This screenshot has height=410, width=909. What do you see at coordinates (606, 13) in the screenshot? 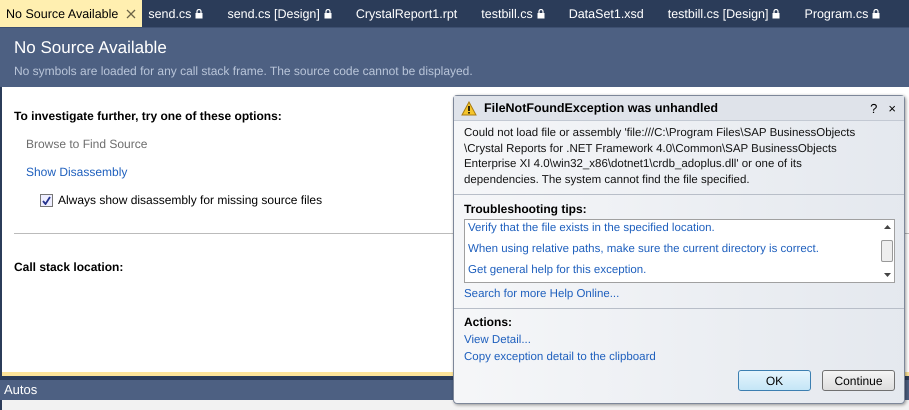
I see `tab-label: DataSet1.xsd` at bounding box center [606, 13].